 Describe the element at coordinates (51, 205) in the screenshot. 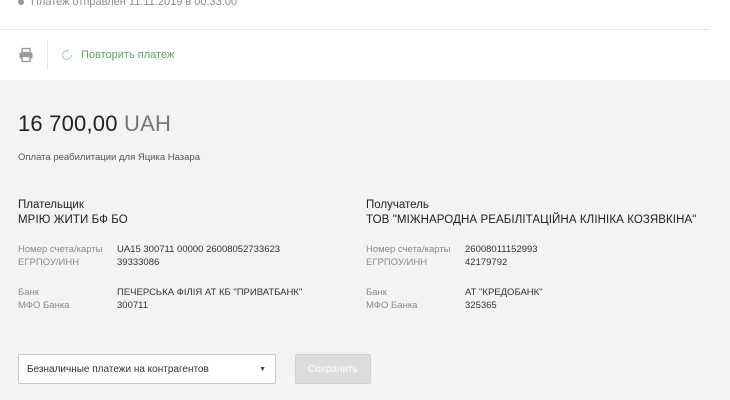

I see `payer-title: Плательщик` at that location.